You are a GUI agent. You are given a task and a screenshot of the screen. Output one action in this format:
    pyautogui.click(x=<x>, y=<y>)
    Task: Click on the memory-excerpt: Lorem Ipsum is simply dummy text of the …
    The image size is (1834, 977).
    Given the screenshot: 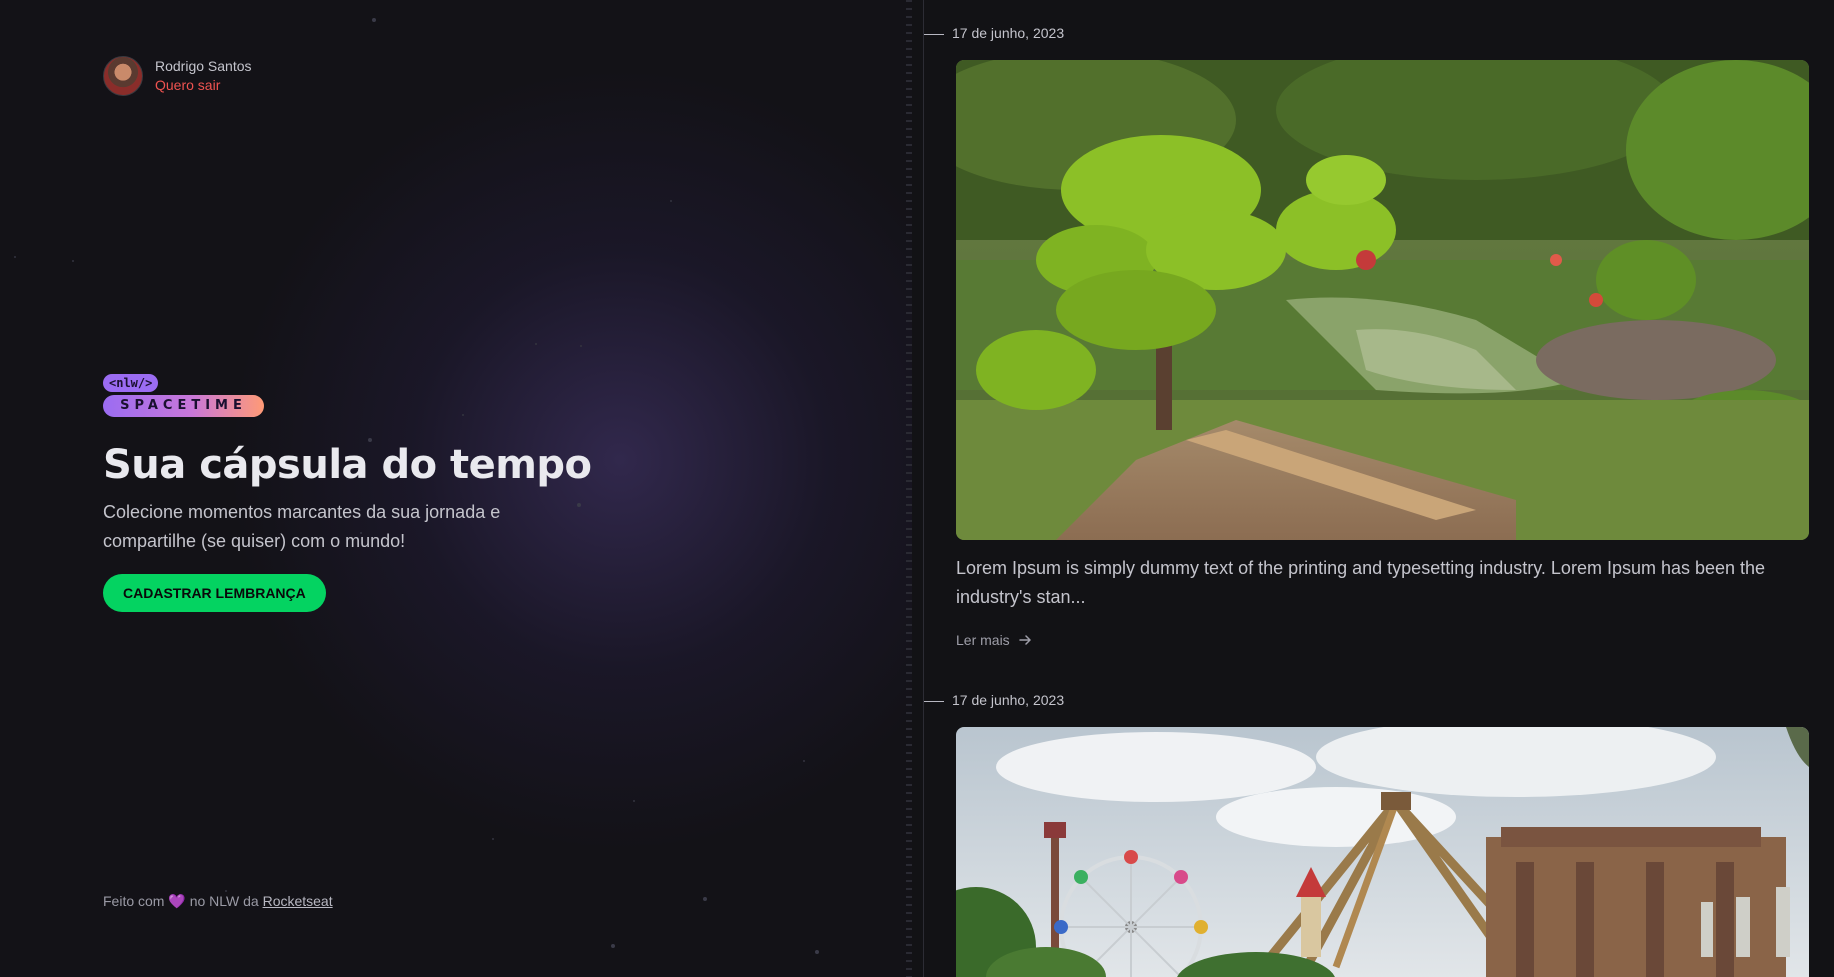 What is the action you would take?
    pyautogui.click(x=1361, y=582)
    